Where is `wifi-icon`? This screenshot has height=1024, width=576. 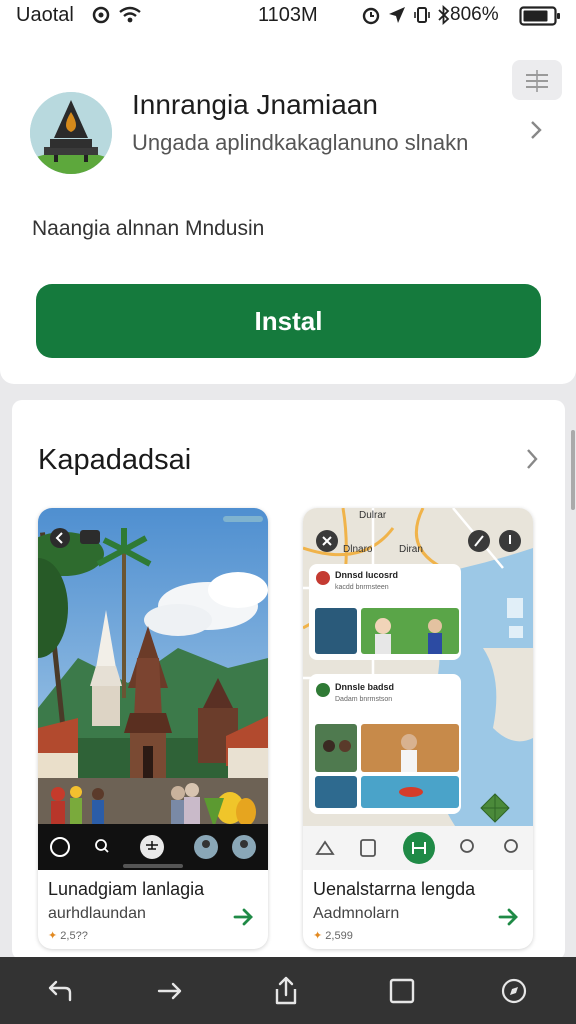 wifi-icon is located at coordinates (130, 14).